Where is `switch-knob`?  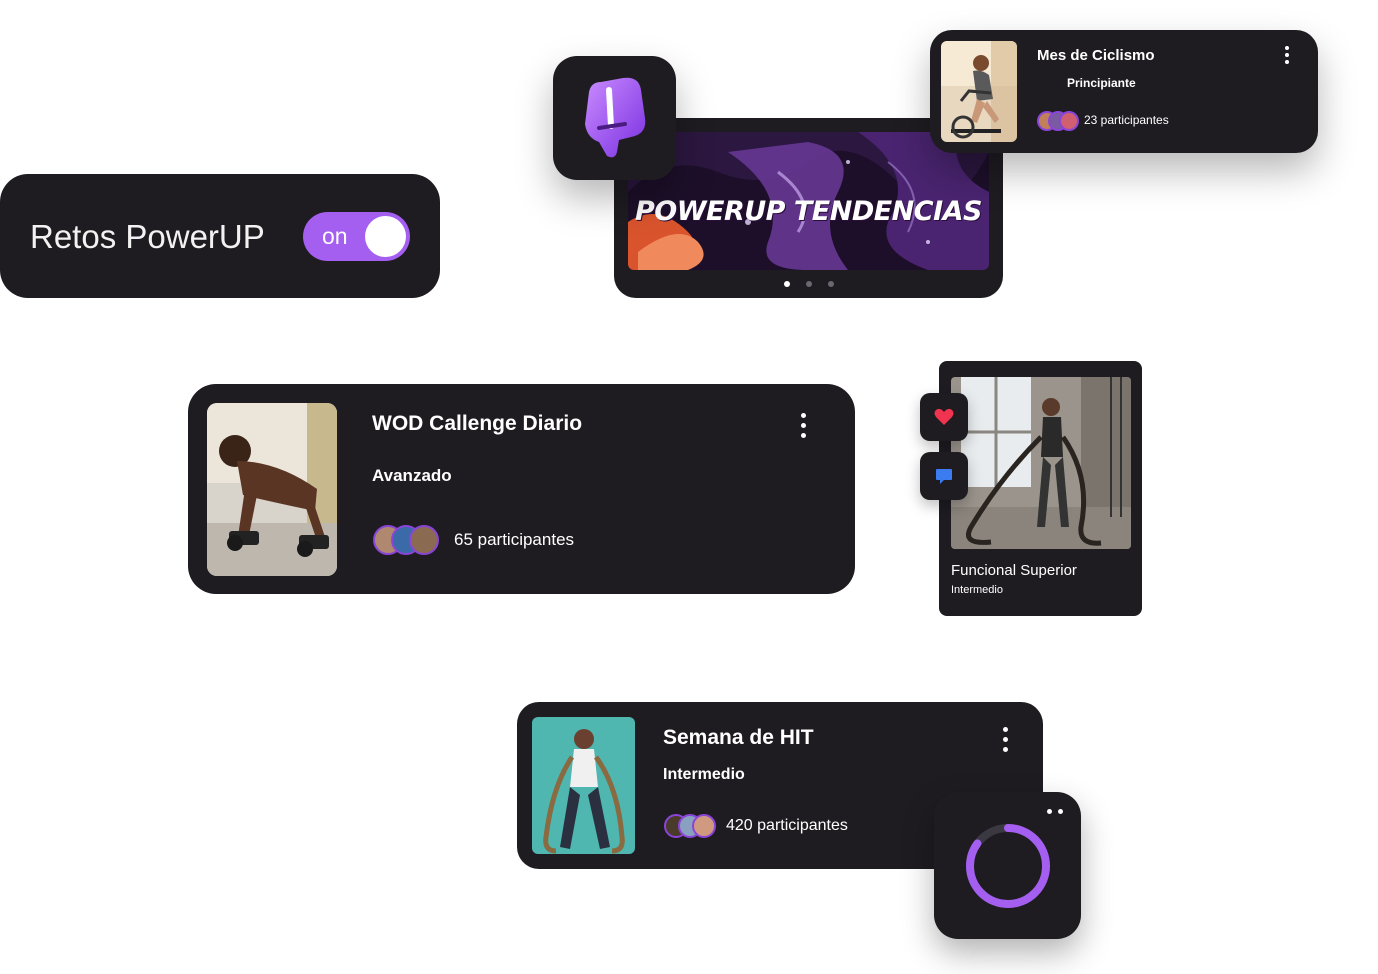
switch-knob is located at coordinates (385, 236).